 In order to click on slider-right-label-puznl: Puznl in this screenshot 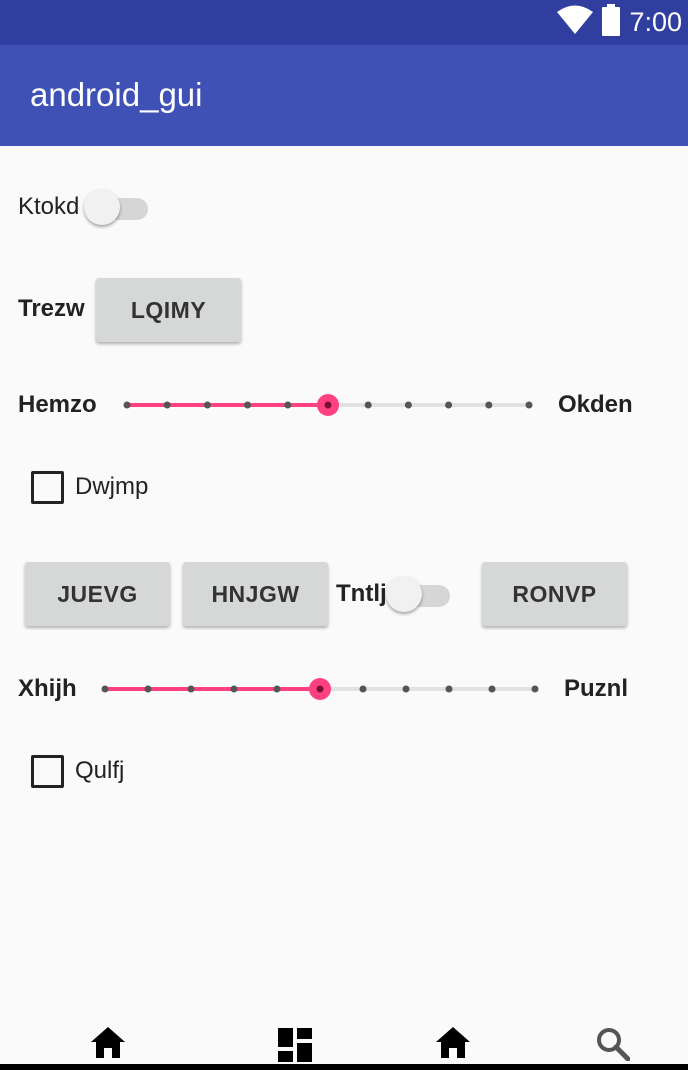, I will do `click(596, 688)`.